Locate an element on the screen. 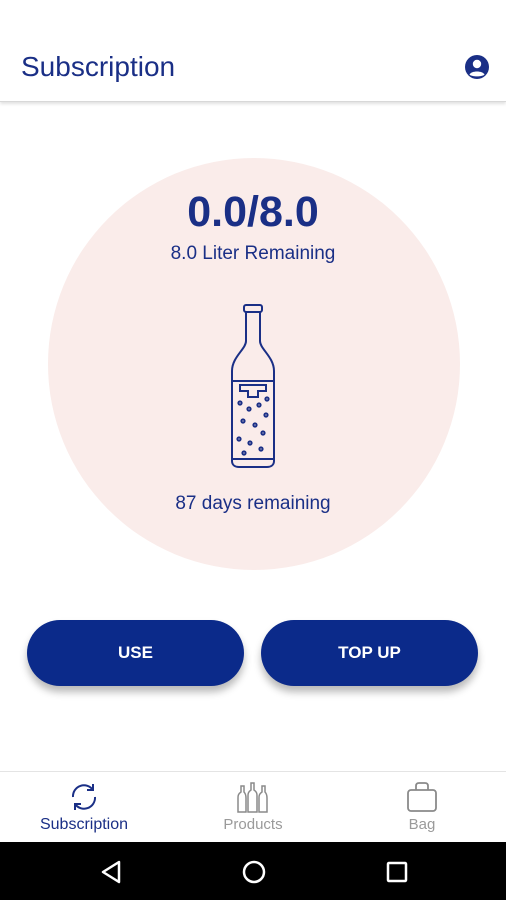  account-circle-icon is located at coordinates (477, 67).